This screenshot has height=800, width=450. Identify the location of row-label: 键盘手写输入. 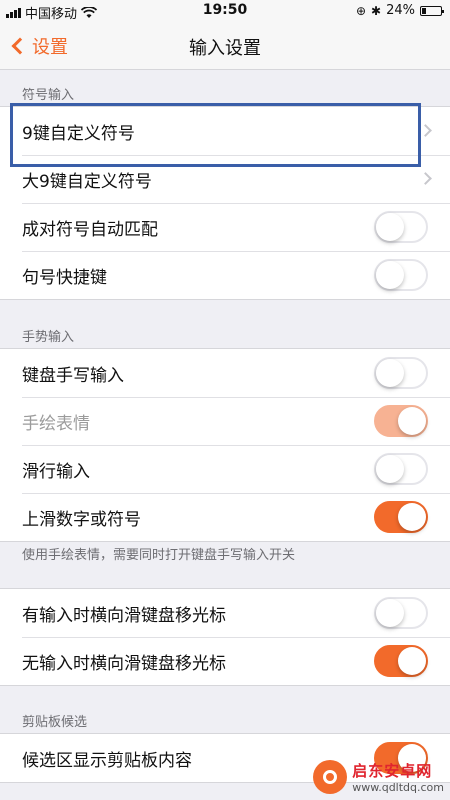
(73, 375).